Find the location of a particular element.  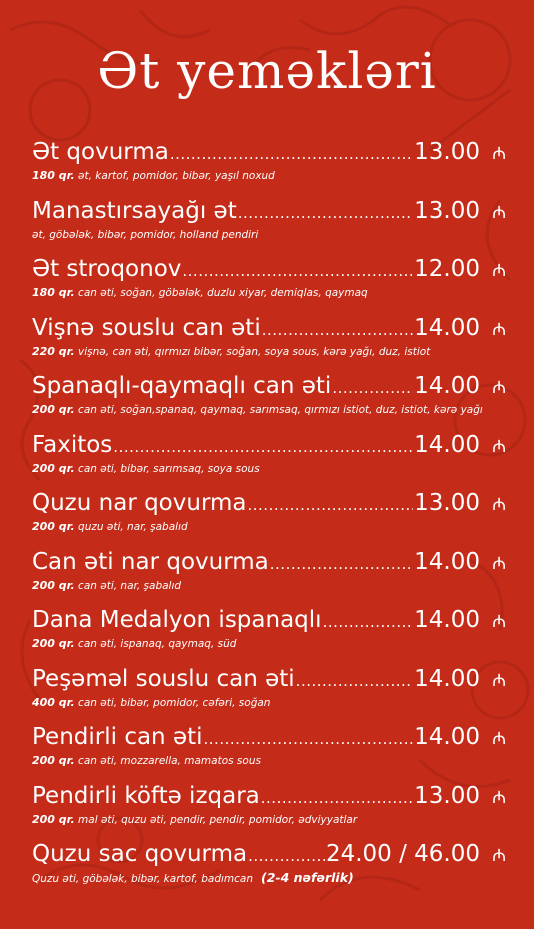

menu-item-description-row: 200 qr. can əti, nar, şabalıd is located at coordinates (269, 586).